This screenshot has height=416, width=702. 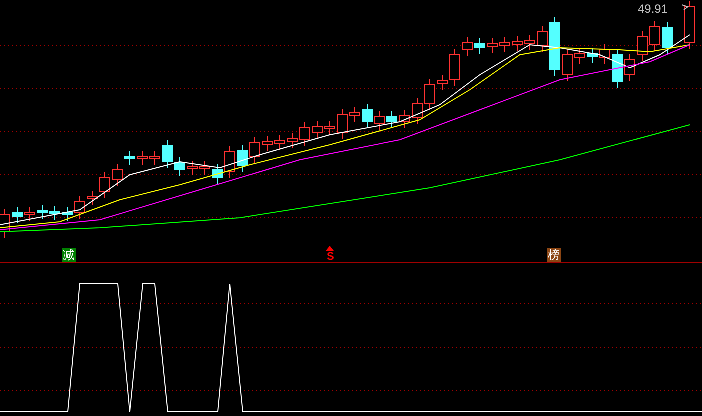 I want to click on signal-badge: 榜, so click(x=554, y=255).